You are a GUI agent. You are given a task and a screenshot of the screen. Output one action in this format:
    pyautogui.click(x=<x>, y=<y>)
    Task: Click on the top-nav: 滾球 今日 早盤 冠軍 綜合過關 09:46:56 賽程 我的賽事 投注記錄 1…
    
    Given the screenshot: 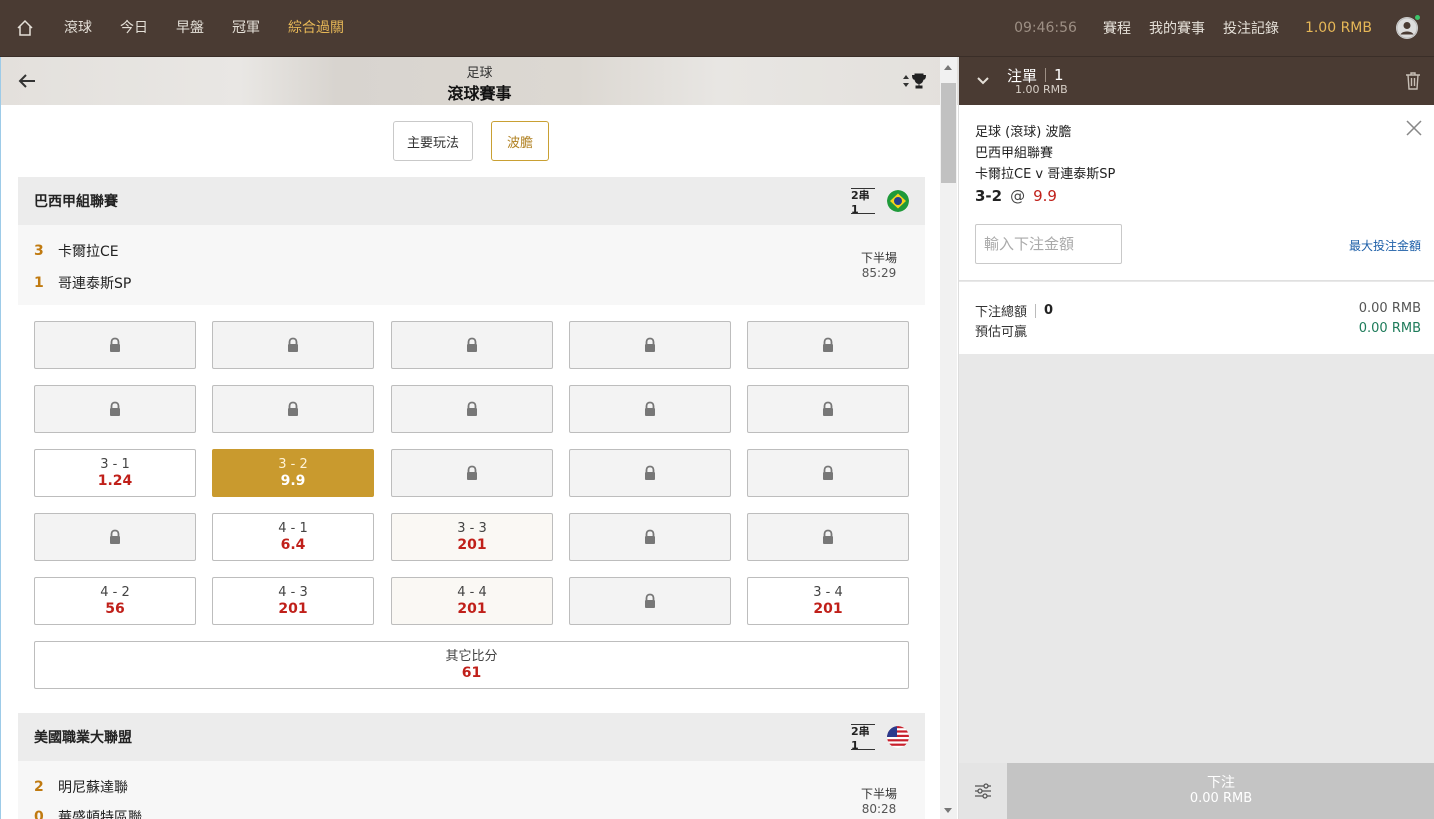 What is the action you would take?
    pyautogui.click(x=717, y=28)
    